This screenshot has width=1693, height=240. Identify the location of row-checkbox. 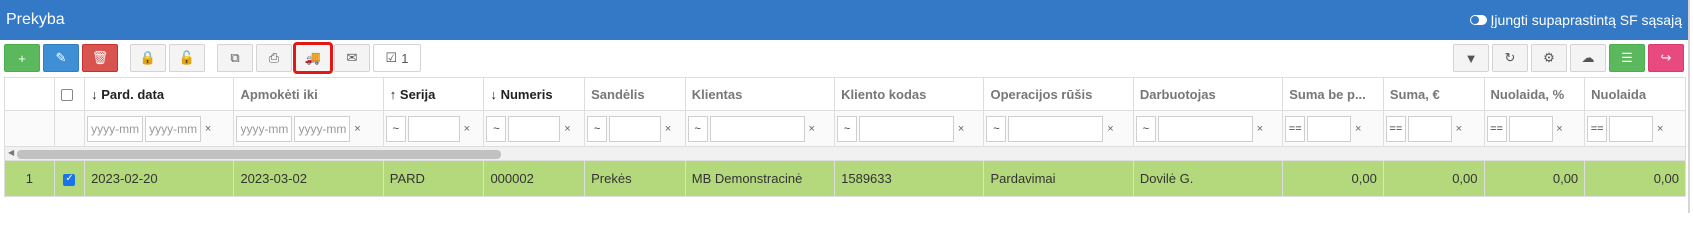
(69, 179).